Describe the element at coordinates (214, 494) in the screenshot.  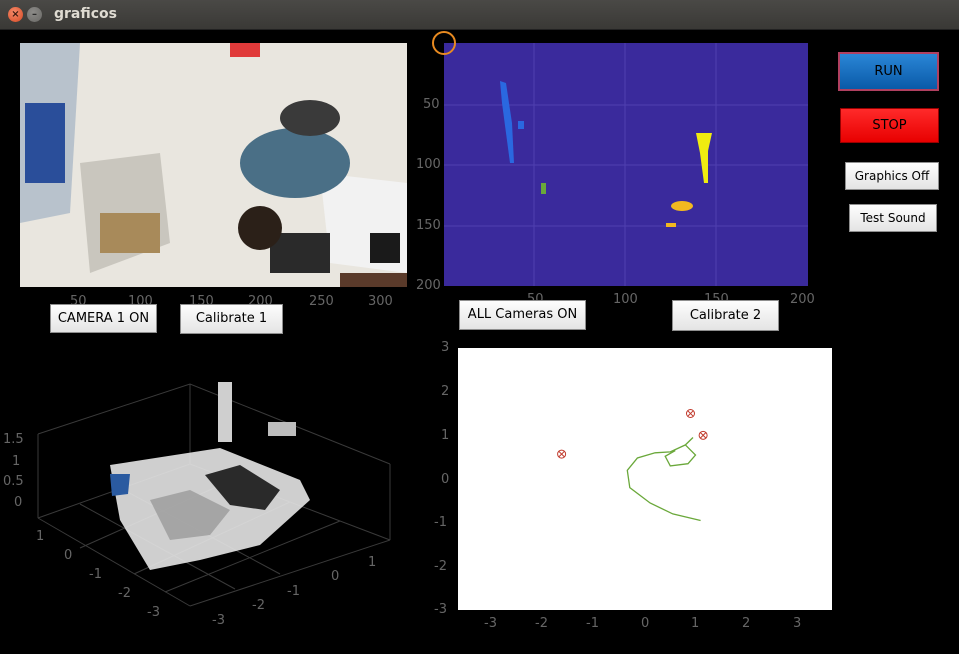
I see `pointcloud-axes` at that location.